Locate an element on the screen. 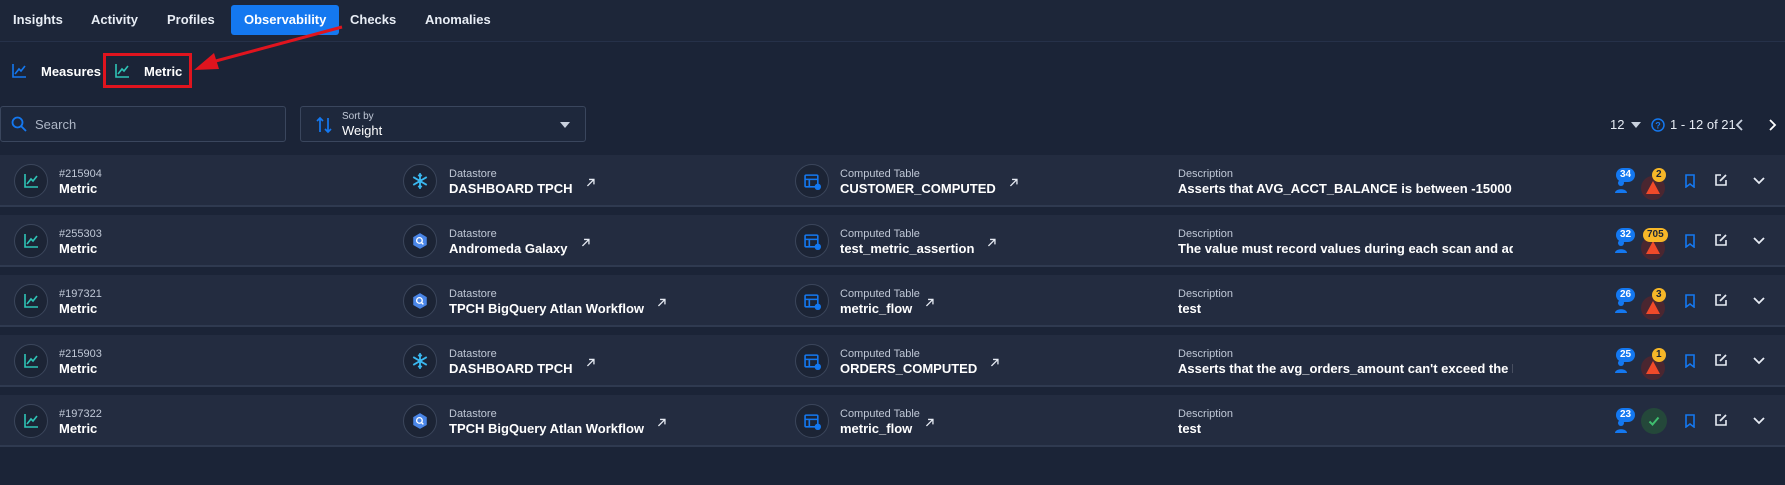 Image resolution: width=1785 pixels, height=485 pixels. assigned-users: 23 is located at coordinates (1626, 422).